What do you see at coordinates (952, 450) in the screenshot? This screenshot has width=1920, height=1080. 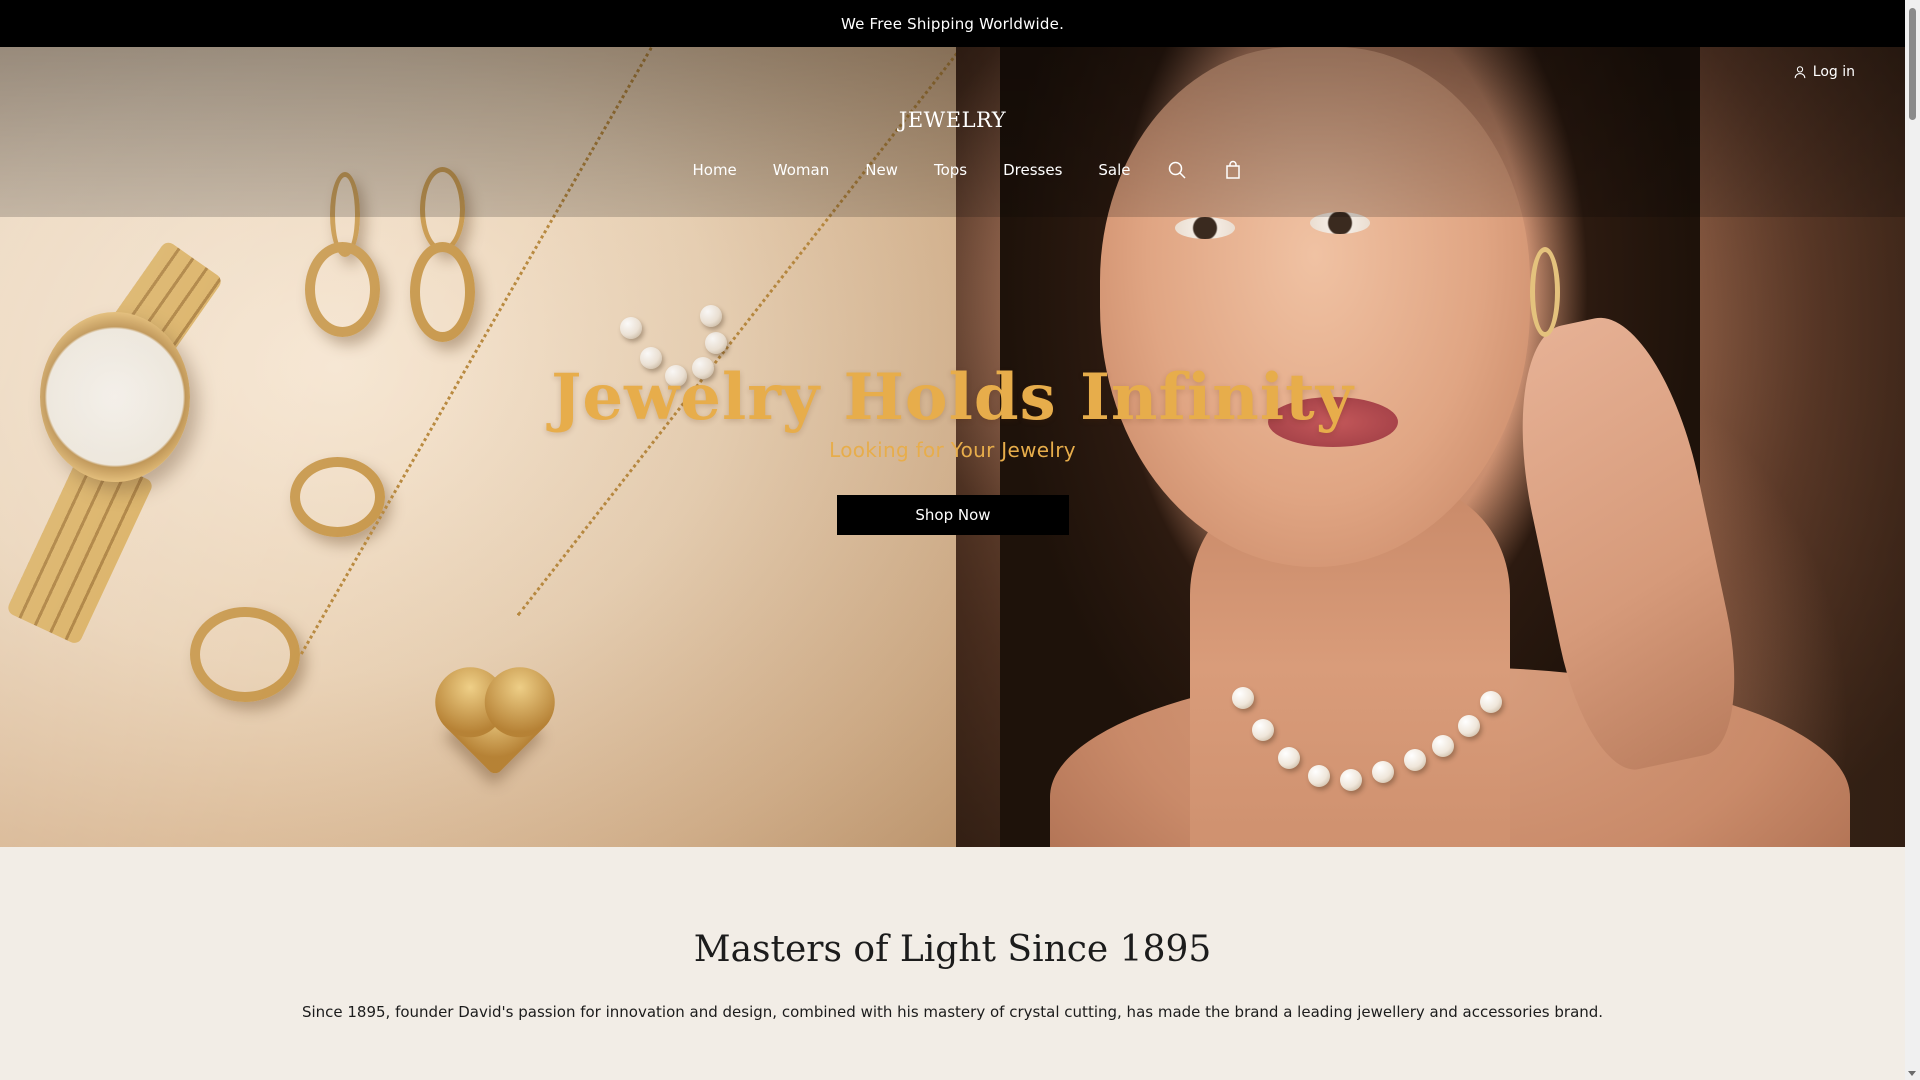 I see `hero-subtitle: Looking for Your Jewelry` at bounding box center [952, 450].